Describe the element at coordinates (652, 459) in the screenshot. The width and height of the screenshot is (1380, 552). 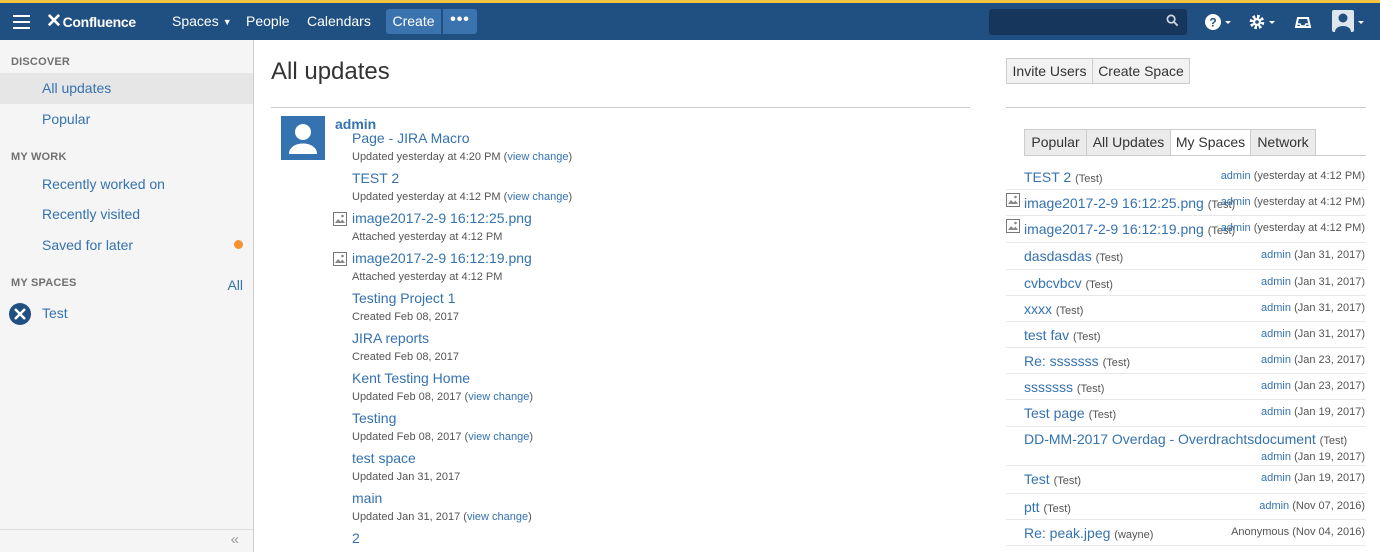
I see `update-title-link: test space` at that location.